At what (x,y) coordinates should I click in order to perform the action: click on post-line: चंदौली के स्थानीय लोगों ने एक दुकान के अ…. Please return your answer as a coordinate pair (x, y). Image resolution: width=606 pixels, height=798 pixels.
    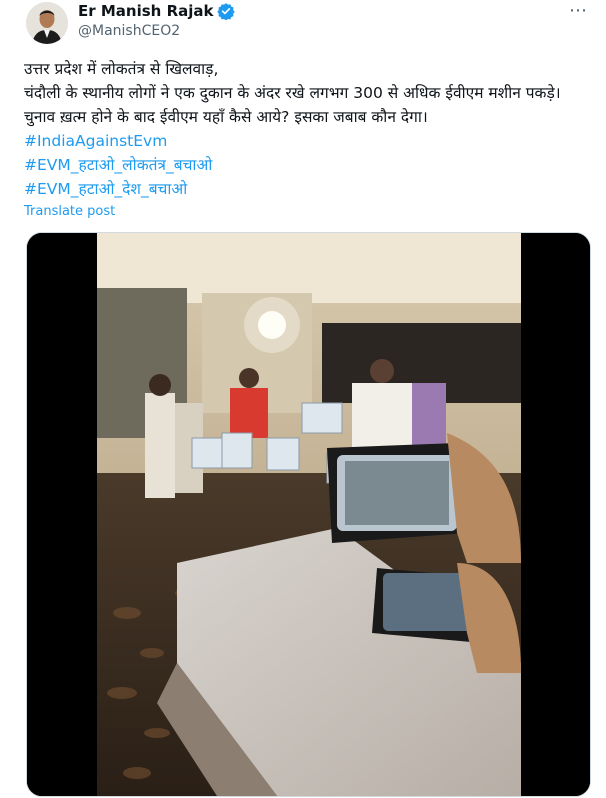
    Looking at the image, I should click on (292, 105).